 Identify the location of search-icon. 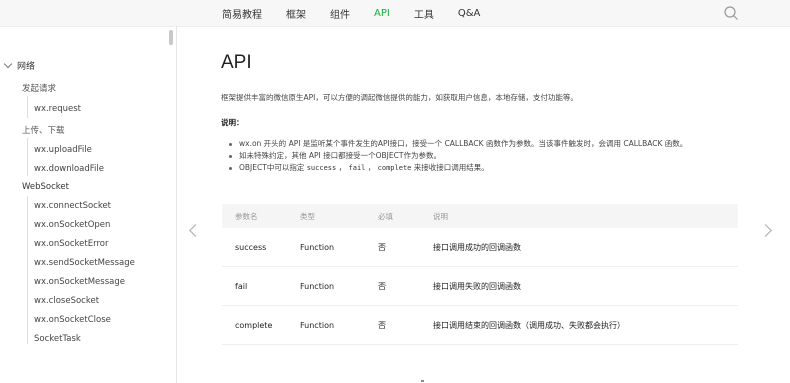
(731, 13).